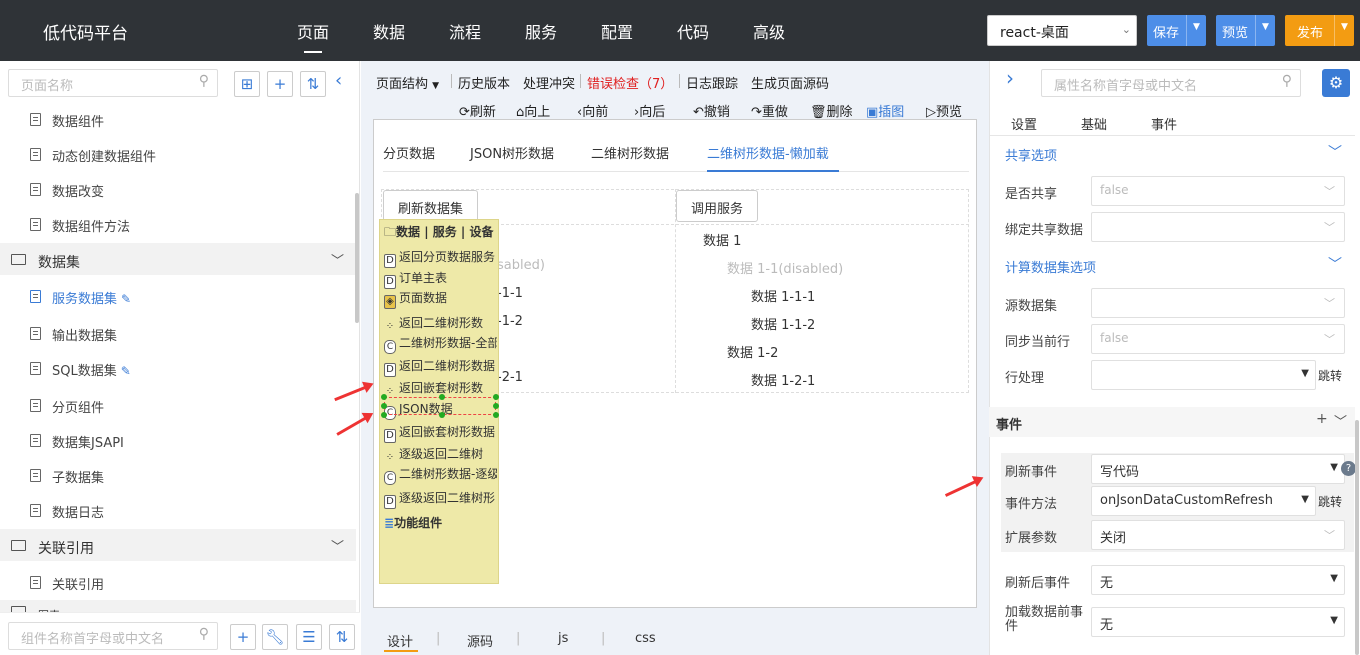 Image resolution: width=1360 pixels, height=655 pixels. Describe the element at coordinates (178, 404) in the screenshot. I see `list-item: 分页组件` at that location.